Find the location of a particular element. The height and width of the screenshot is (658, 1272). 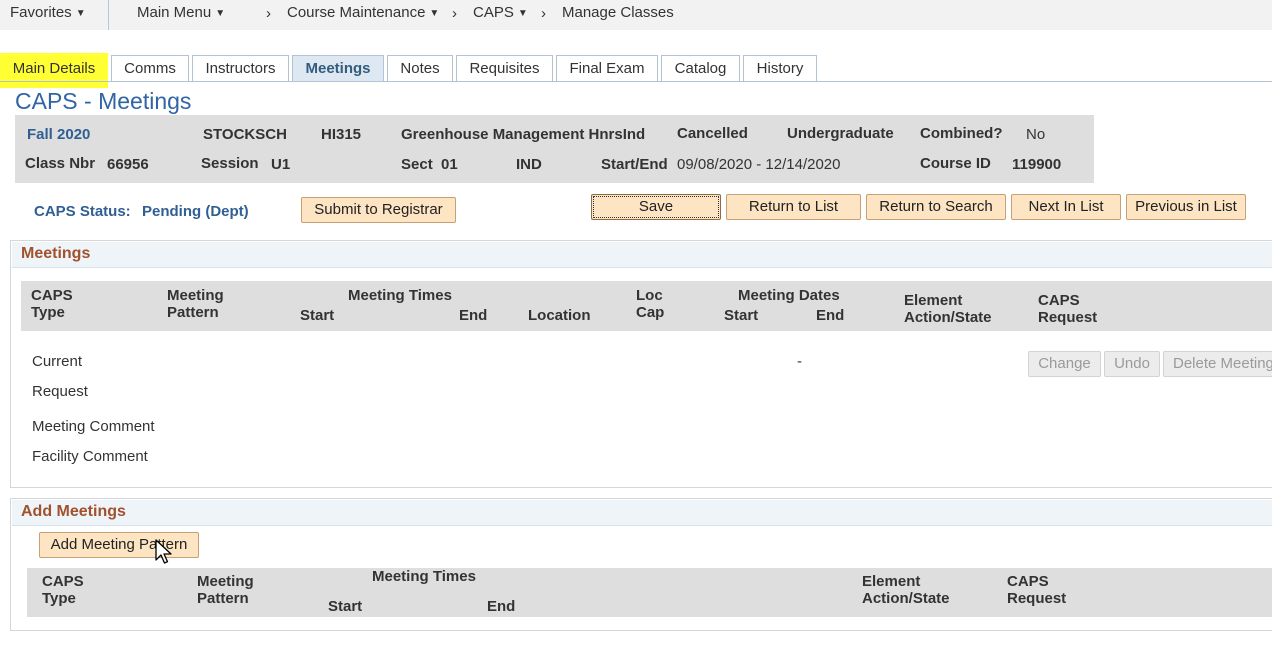

favorites-label: Favorites is located at coordinates (41, 12).